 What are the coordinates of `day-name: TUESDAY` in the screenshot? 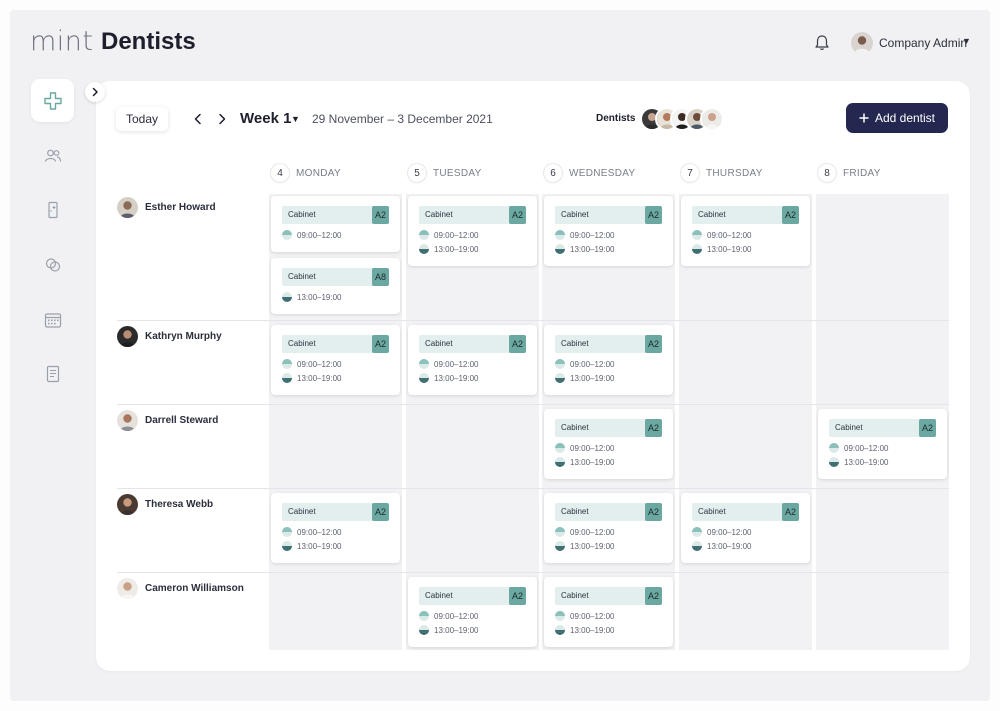 It's located at (457, 173).